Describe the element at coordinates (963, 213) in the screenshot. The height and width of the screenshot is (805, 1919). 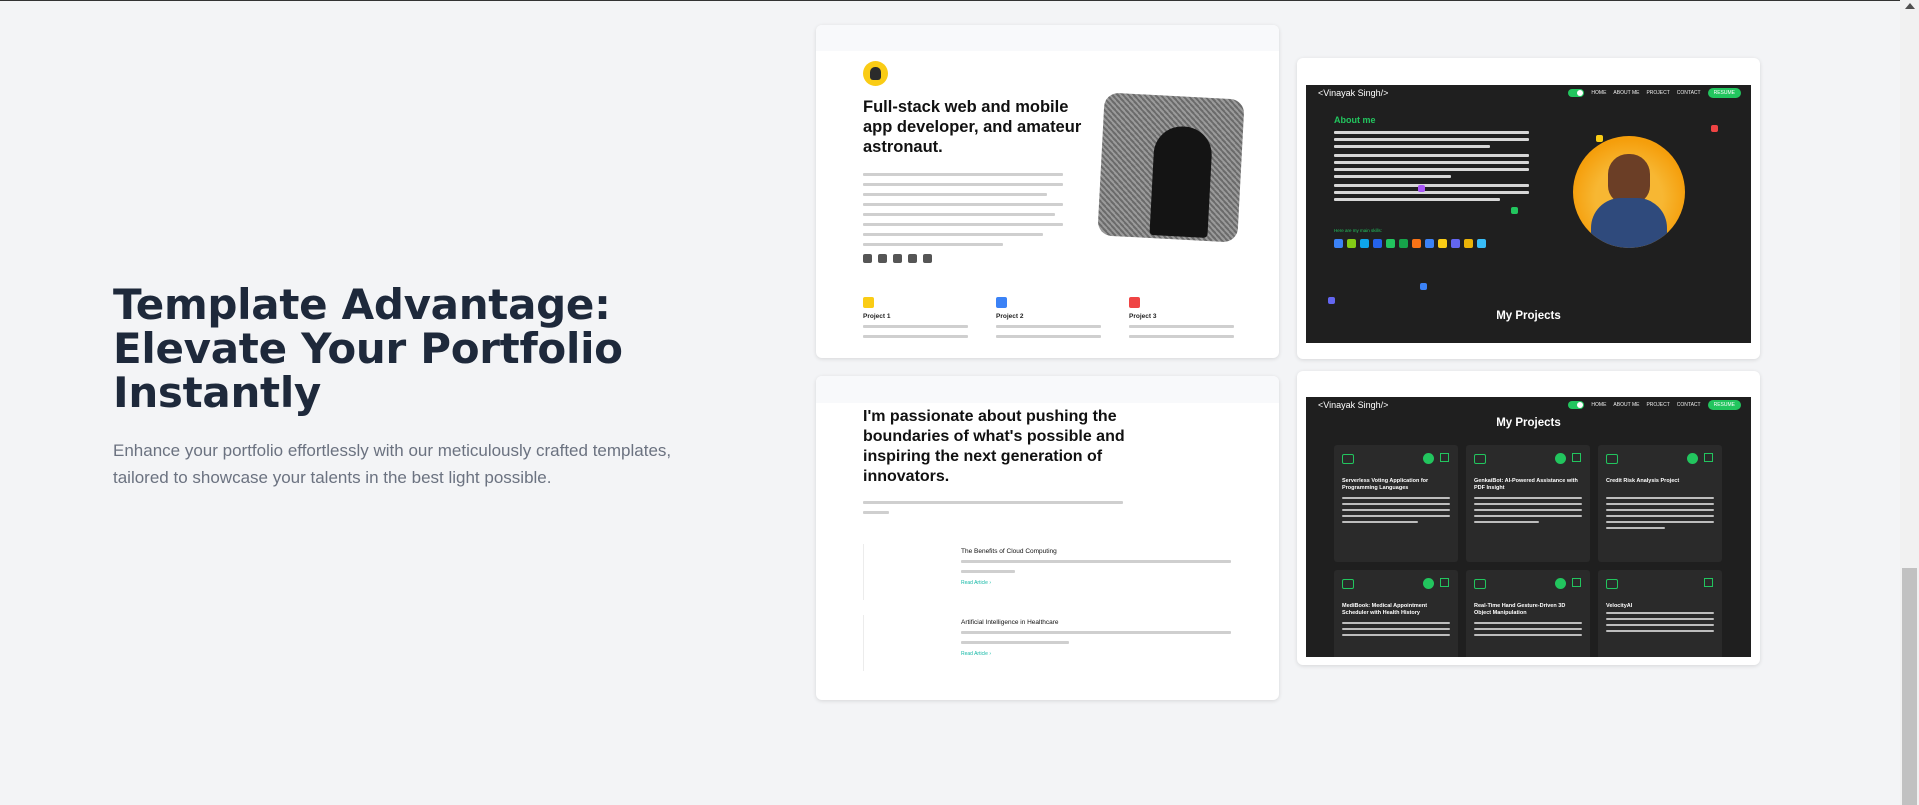
I see `bio-text-lines` at that location.